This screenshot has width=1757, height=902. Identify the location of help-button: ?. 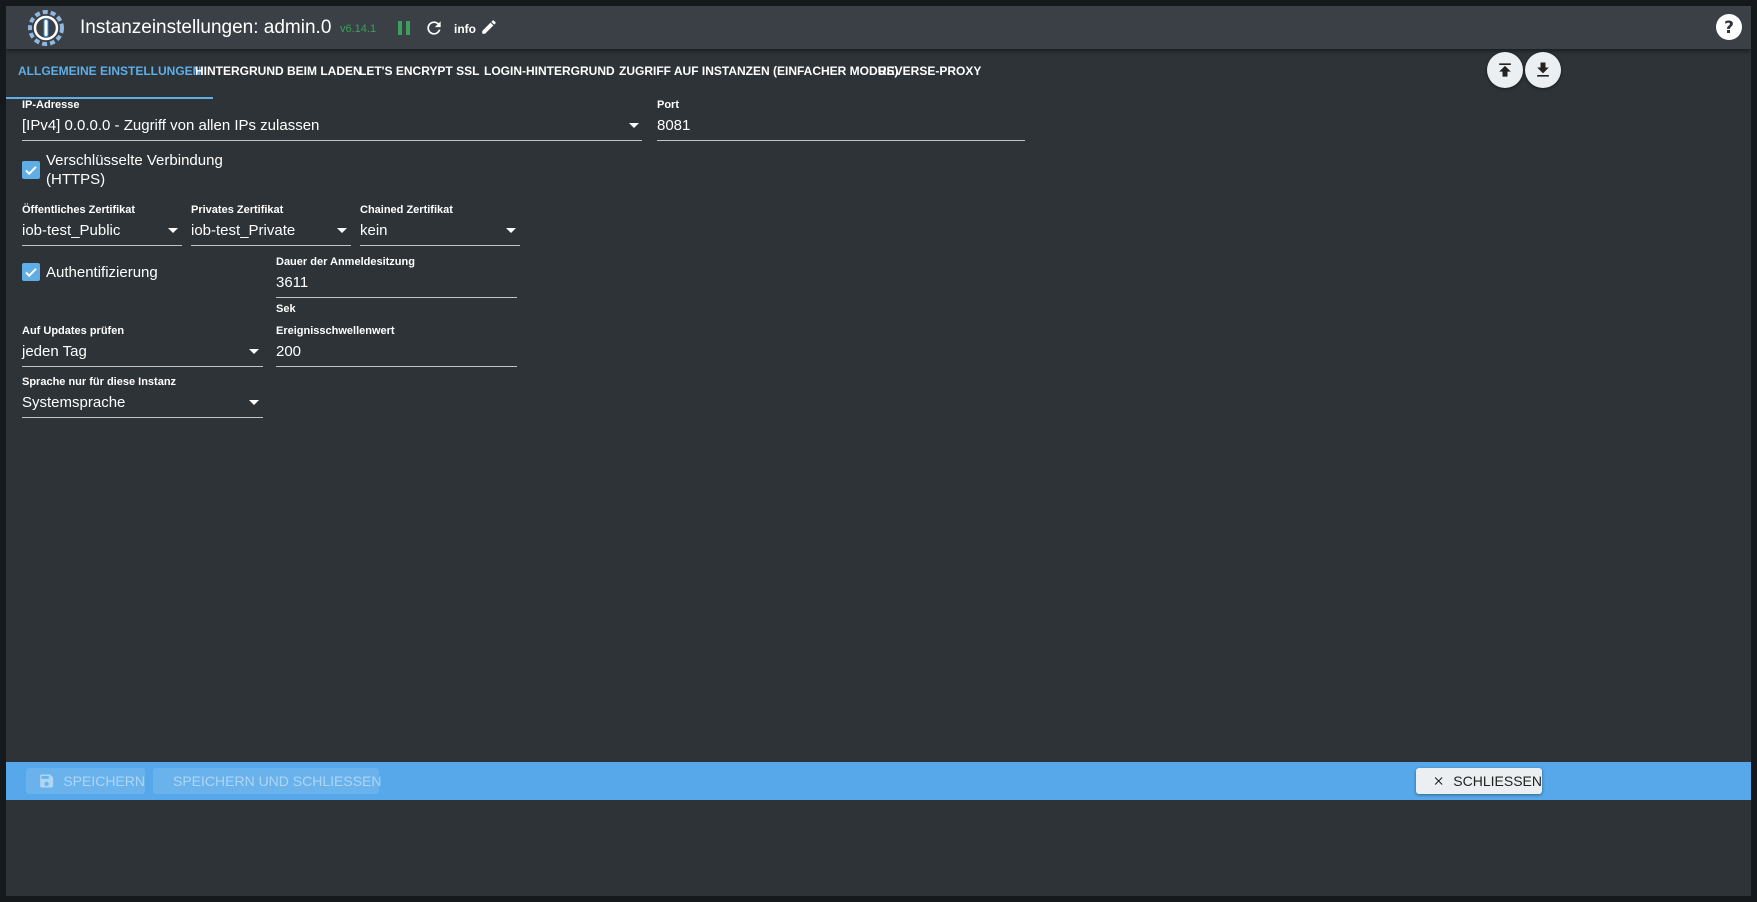
(1729, 27).